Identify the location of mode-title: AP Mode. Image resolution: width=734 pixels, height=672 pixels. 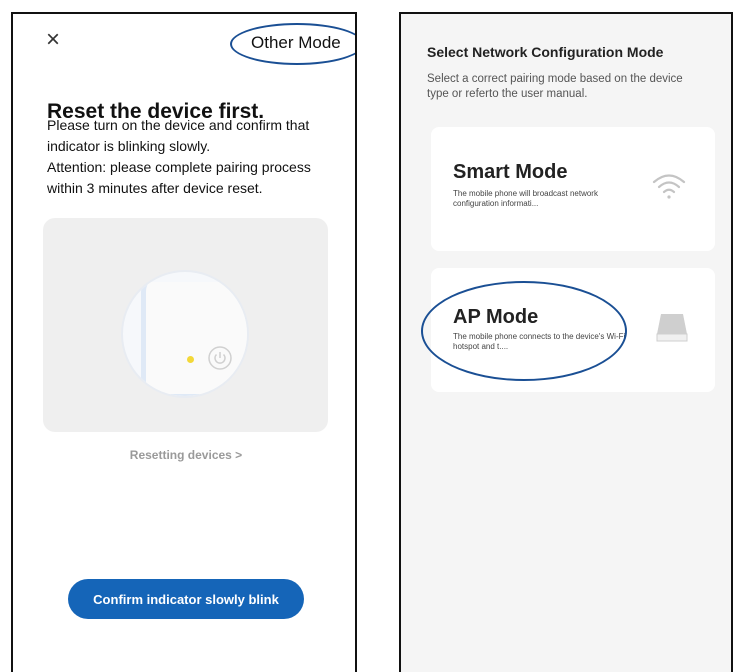
(496, 317).